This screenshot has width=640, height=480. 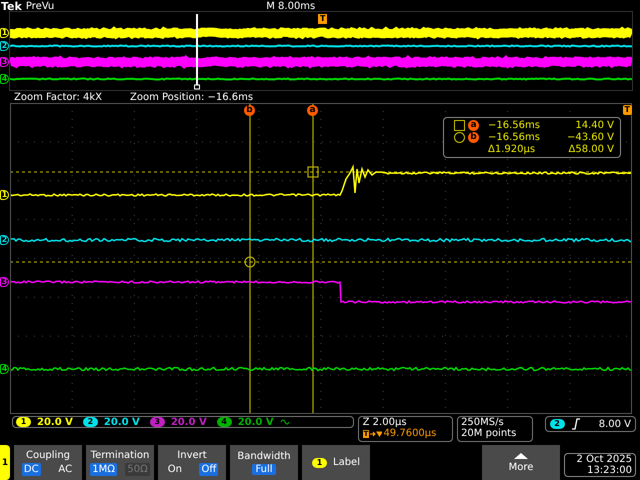 What do you see at coordinates (11, 6) in the screenshot?
I see `brand-logo: Tek` at bounding box center [11, 6].